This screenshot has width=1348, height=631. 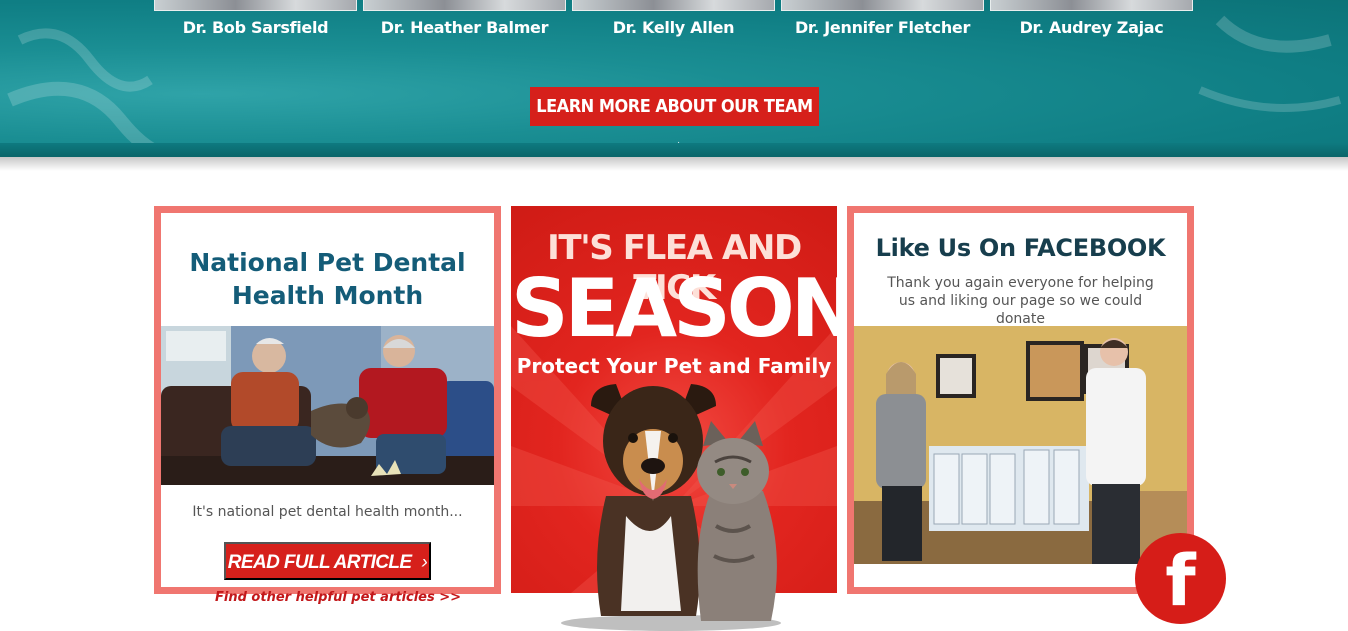 What do you see at coordinates (882, 27) in the screenshot?
I see `doctor-name: Dr. Jennifer Fletcher` at bounding box center [882, 27].